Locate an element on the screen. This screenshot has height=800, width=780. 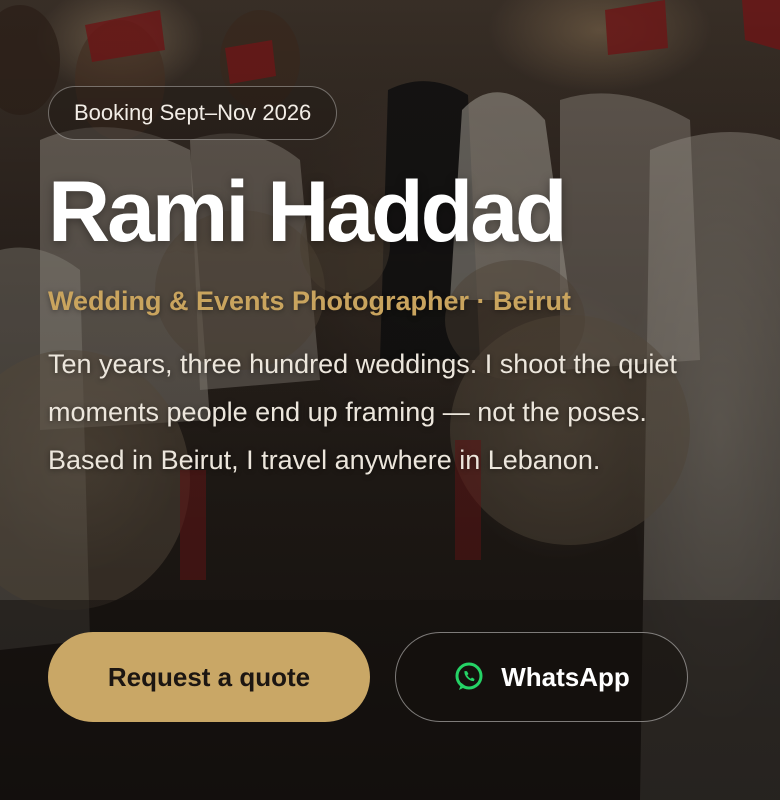
tagline: Wedding & Events Photographer · Beirut is located at coordinates (310, 301).